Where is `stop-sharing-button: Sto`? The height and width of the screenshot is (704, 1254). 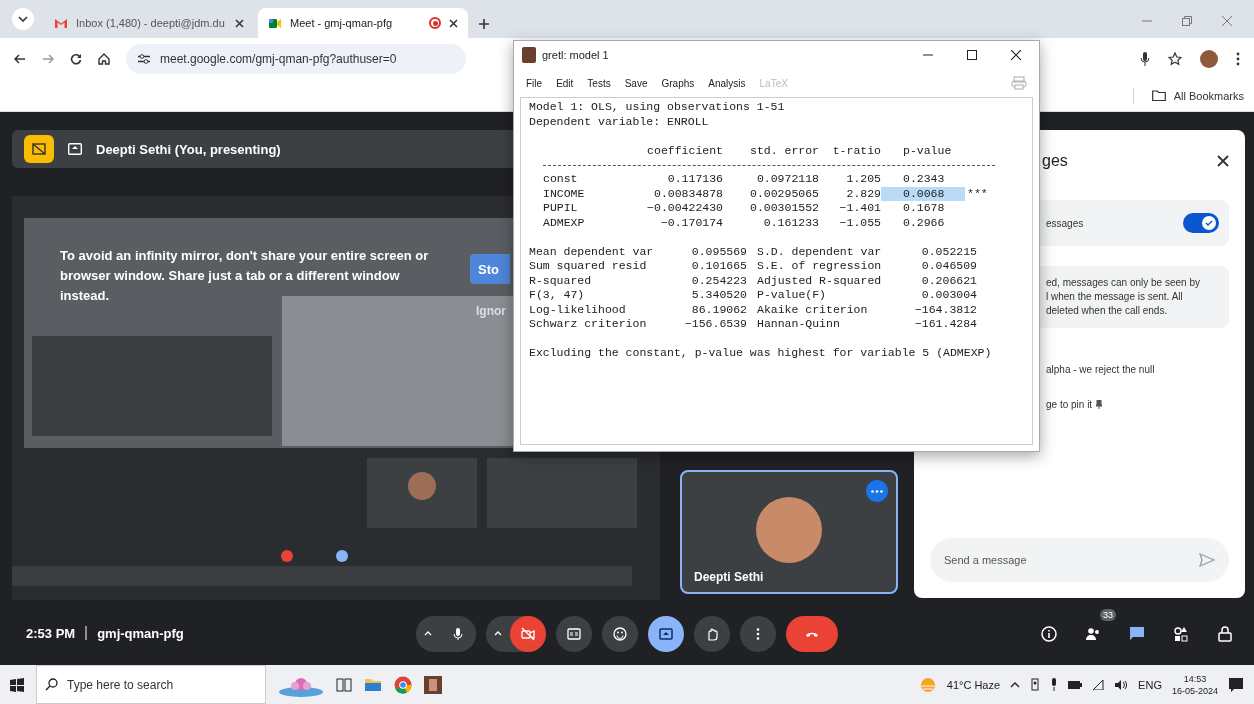 stop-sharing-button: Sto is located at coordinates (490, 269).